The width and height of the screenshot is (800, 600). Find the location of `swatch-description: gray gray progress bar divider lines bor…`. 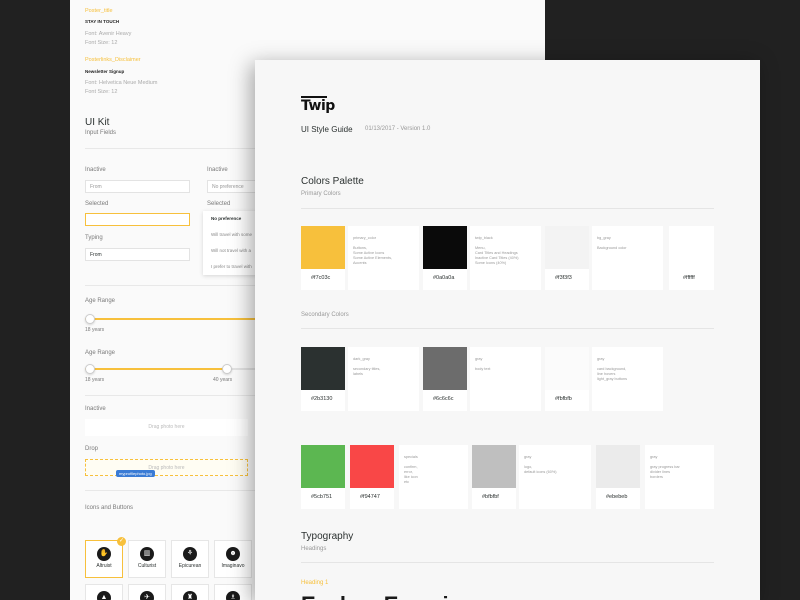

swatch-description: gray gray progress bar divider lines bor… is located at coordinates (679, 477).